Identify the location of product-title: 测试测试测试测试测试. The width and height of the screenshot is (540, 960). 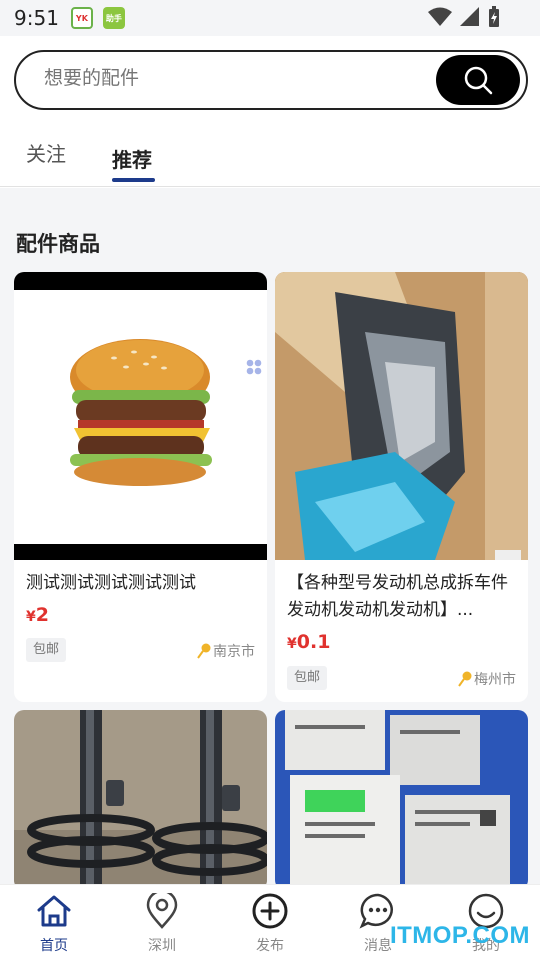
(111, 583).